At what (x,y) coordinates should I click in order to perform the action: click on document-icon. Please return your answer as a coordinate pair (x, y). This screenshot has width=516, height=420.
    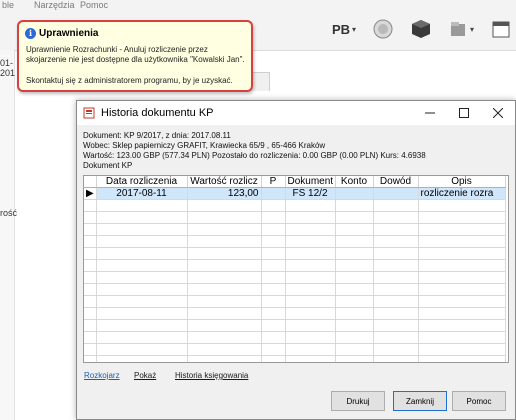
    Looking at the image, I should click on (89, 113).